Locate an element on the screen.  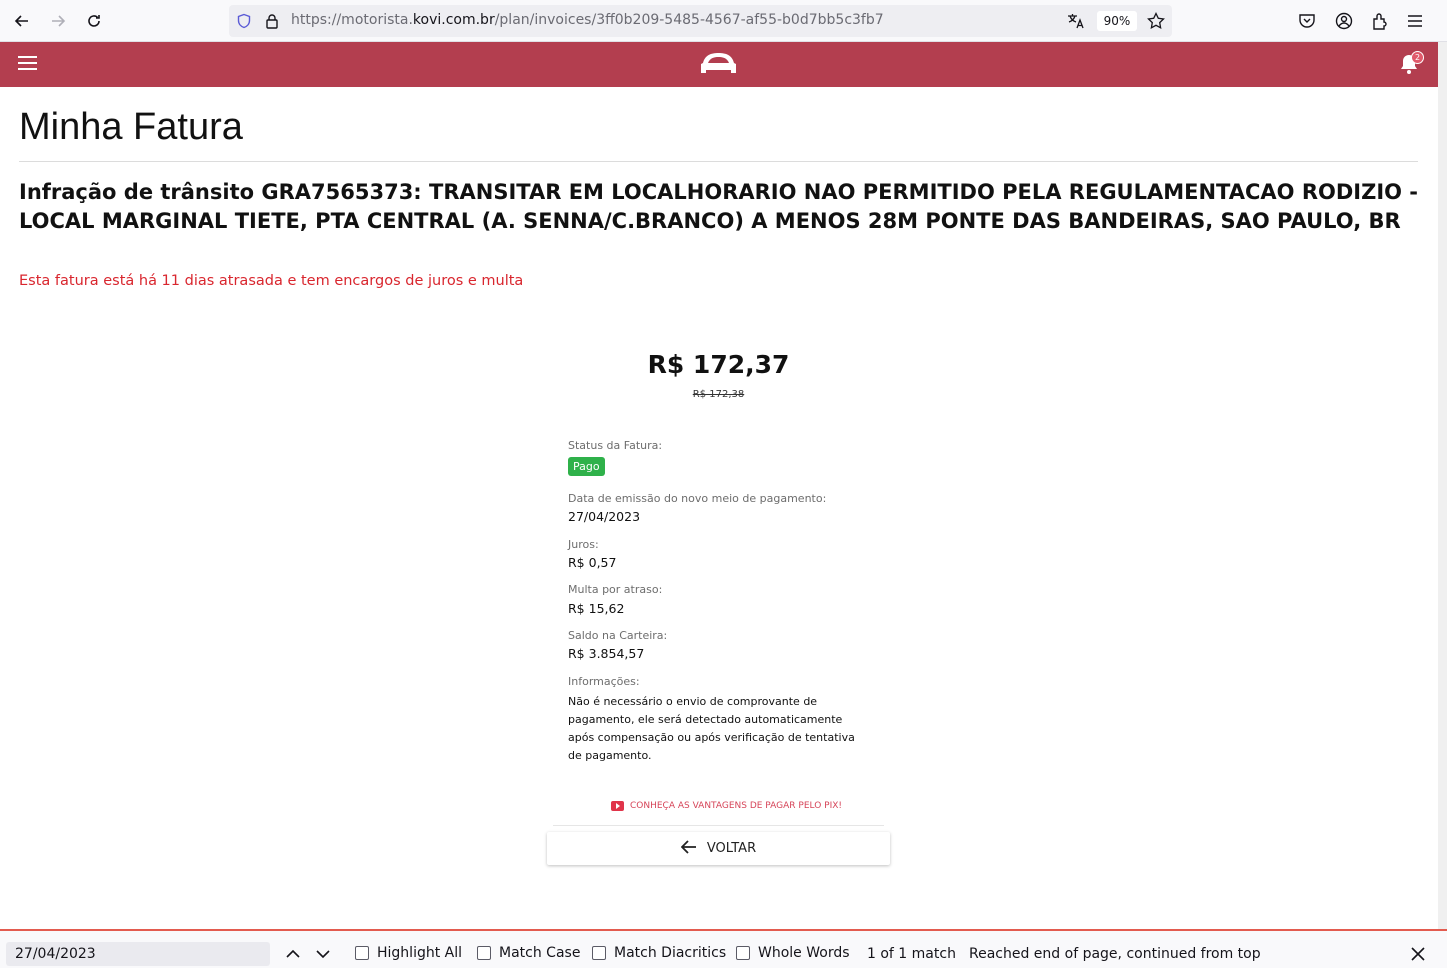
url-host: kovi.com.br is located at coordinates (453, 20).